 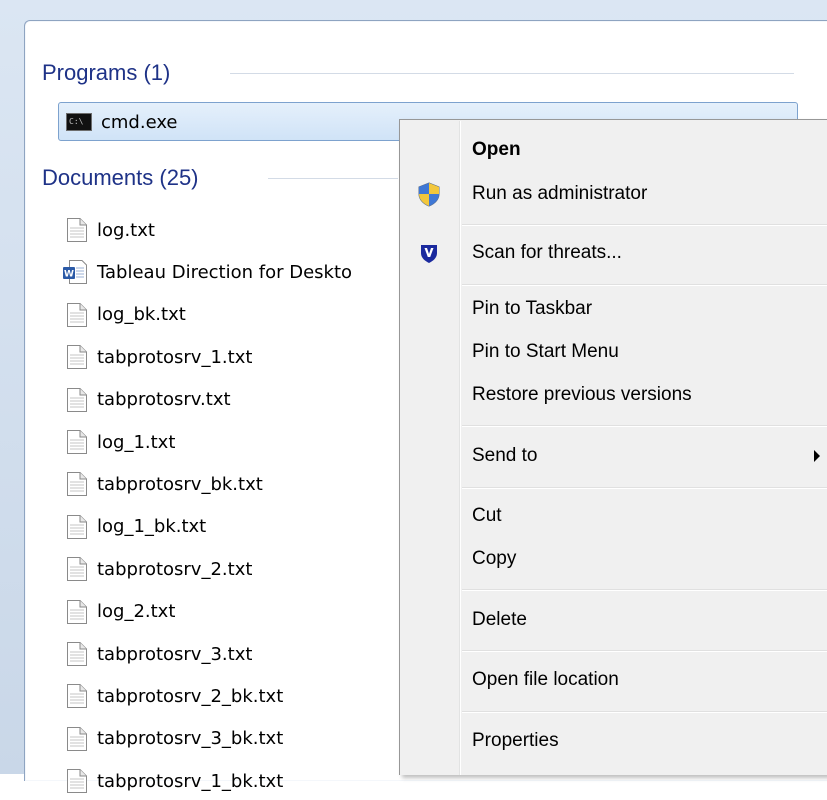 What do you see at coordinates (613, 620) in the screenshot?
I see `menu-item-delete: Delete` at bounding box center [613, 620].